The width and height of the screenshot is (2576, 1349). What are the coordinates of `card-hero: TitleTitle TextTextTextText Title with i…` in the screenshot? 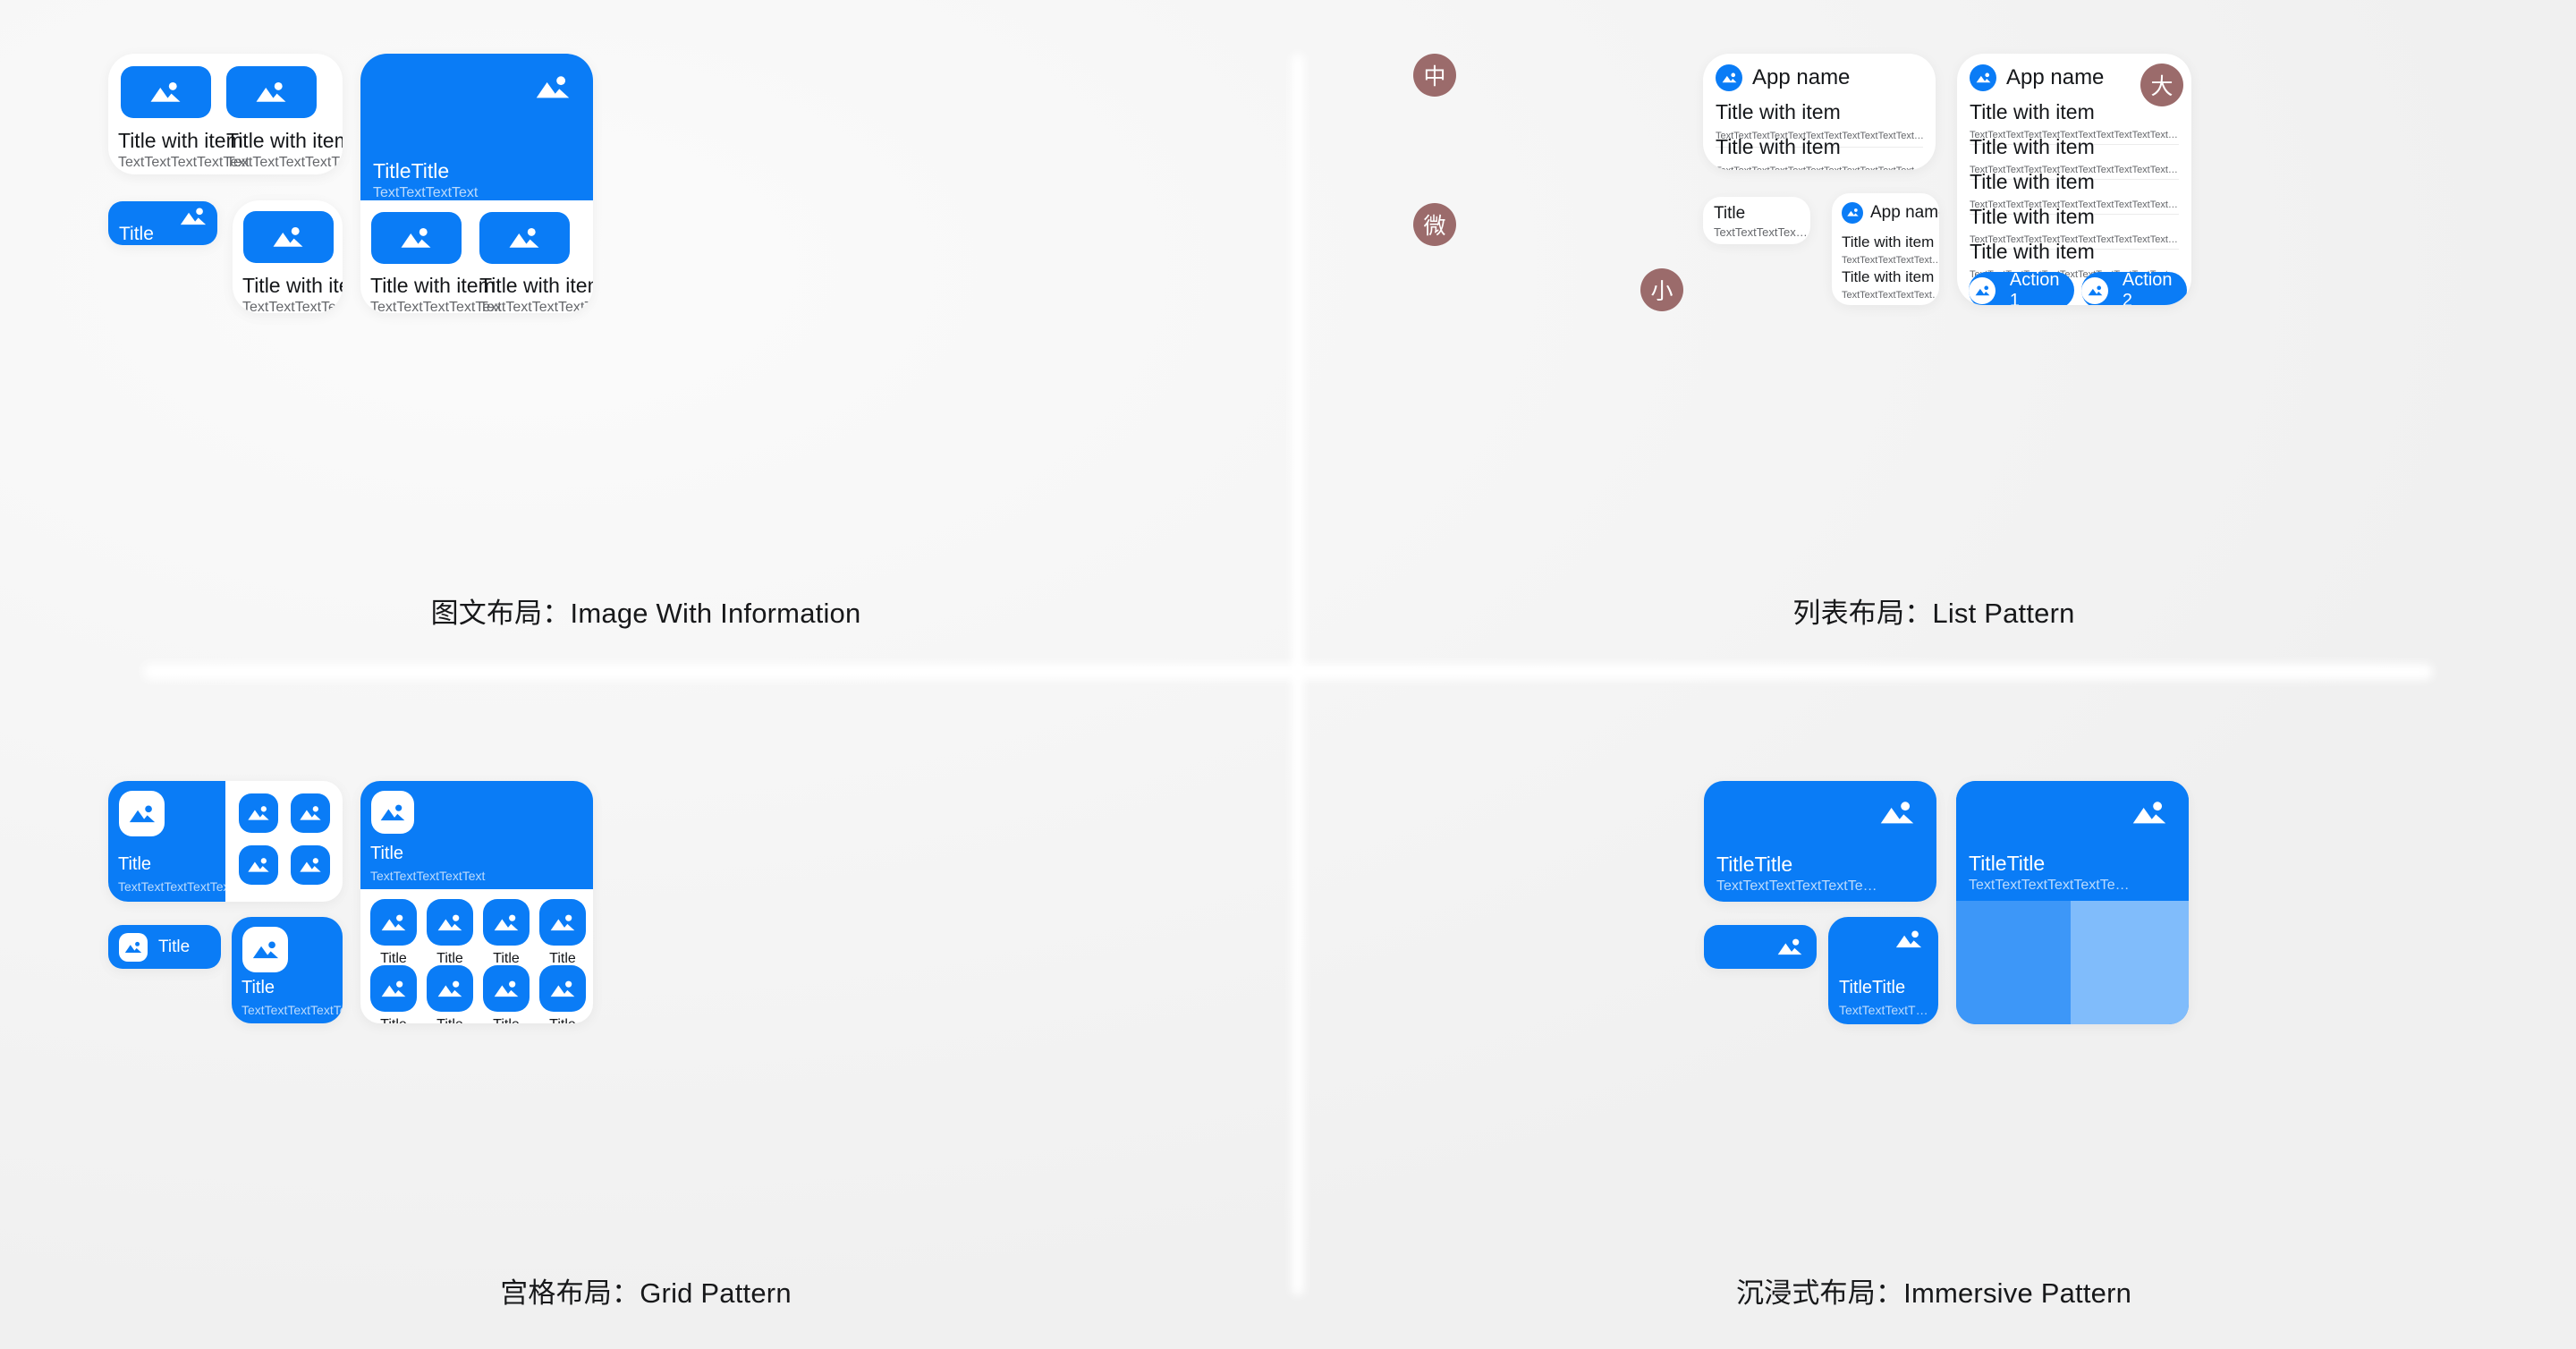 It's located at (476, 183).